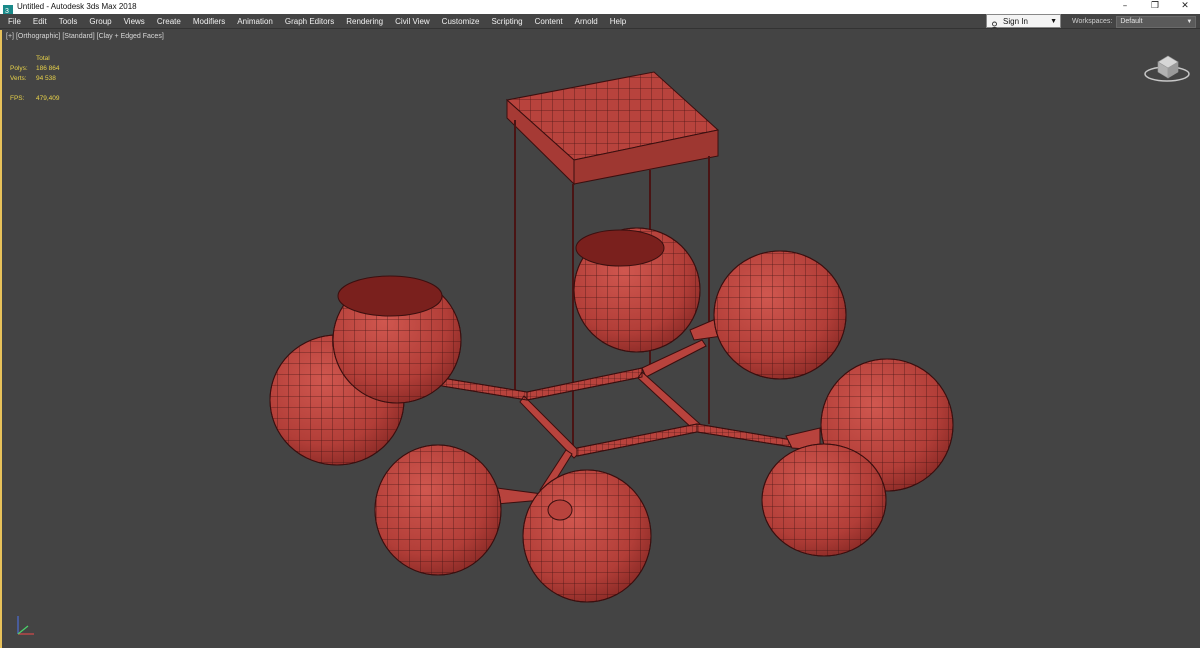 The width and height of the screenshot is (1200, 648). I want to click on window-title: Untitled - Autodesk 3ds Max 2018, so click(77, 6).